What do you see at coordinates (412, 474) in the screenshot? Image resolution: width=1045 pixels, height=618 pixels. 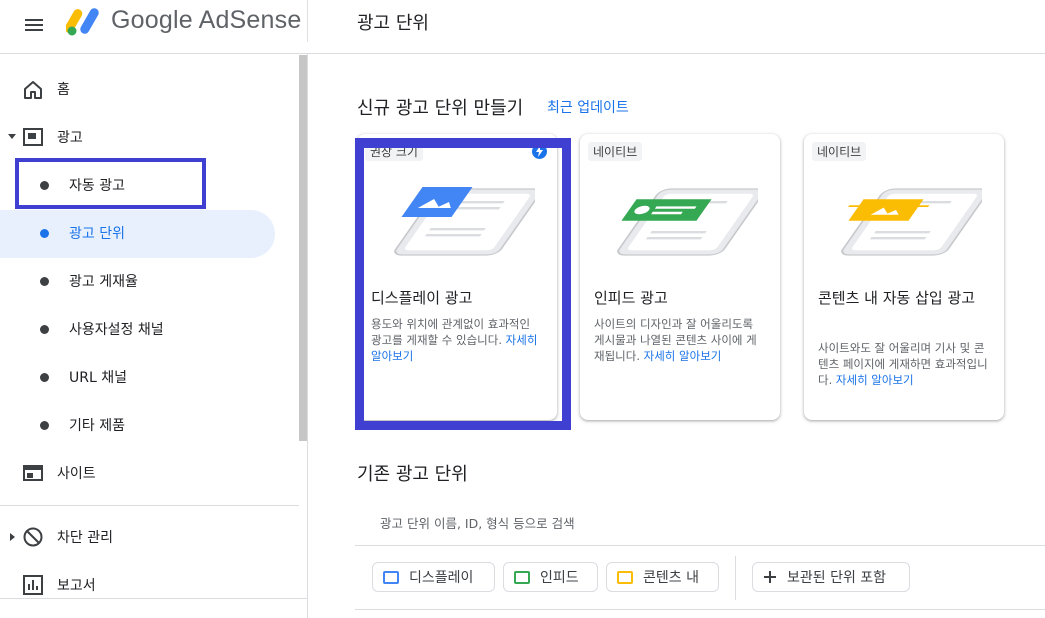 I see `existing-ad-units-section-title: 기존 광고 단위` at bounding box center [412, 474].